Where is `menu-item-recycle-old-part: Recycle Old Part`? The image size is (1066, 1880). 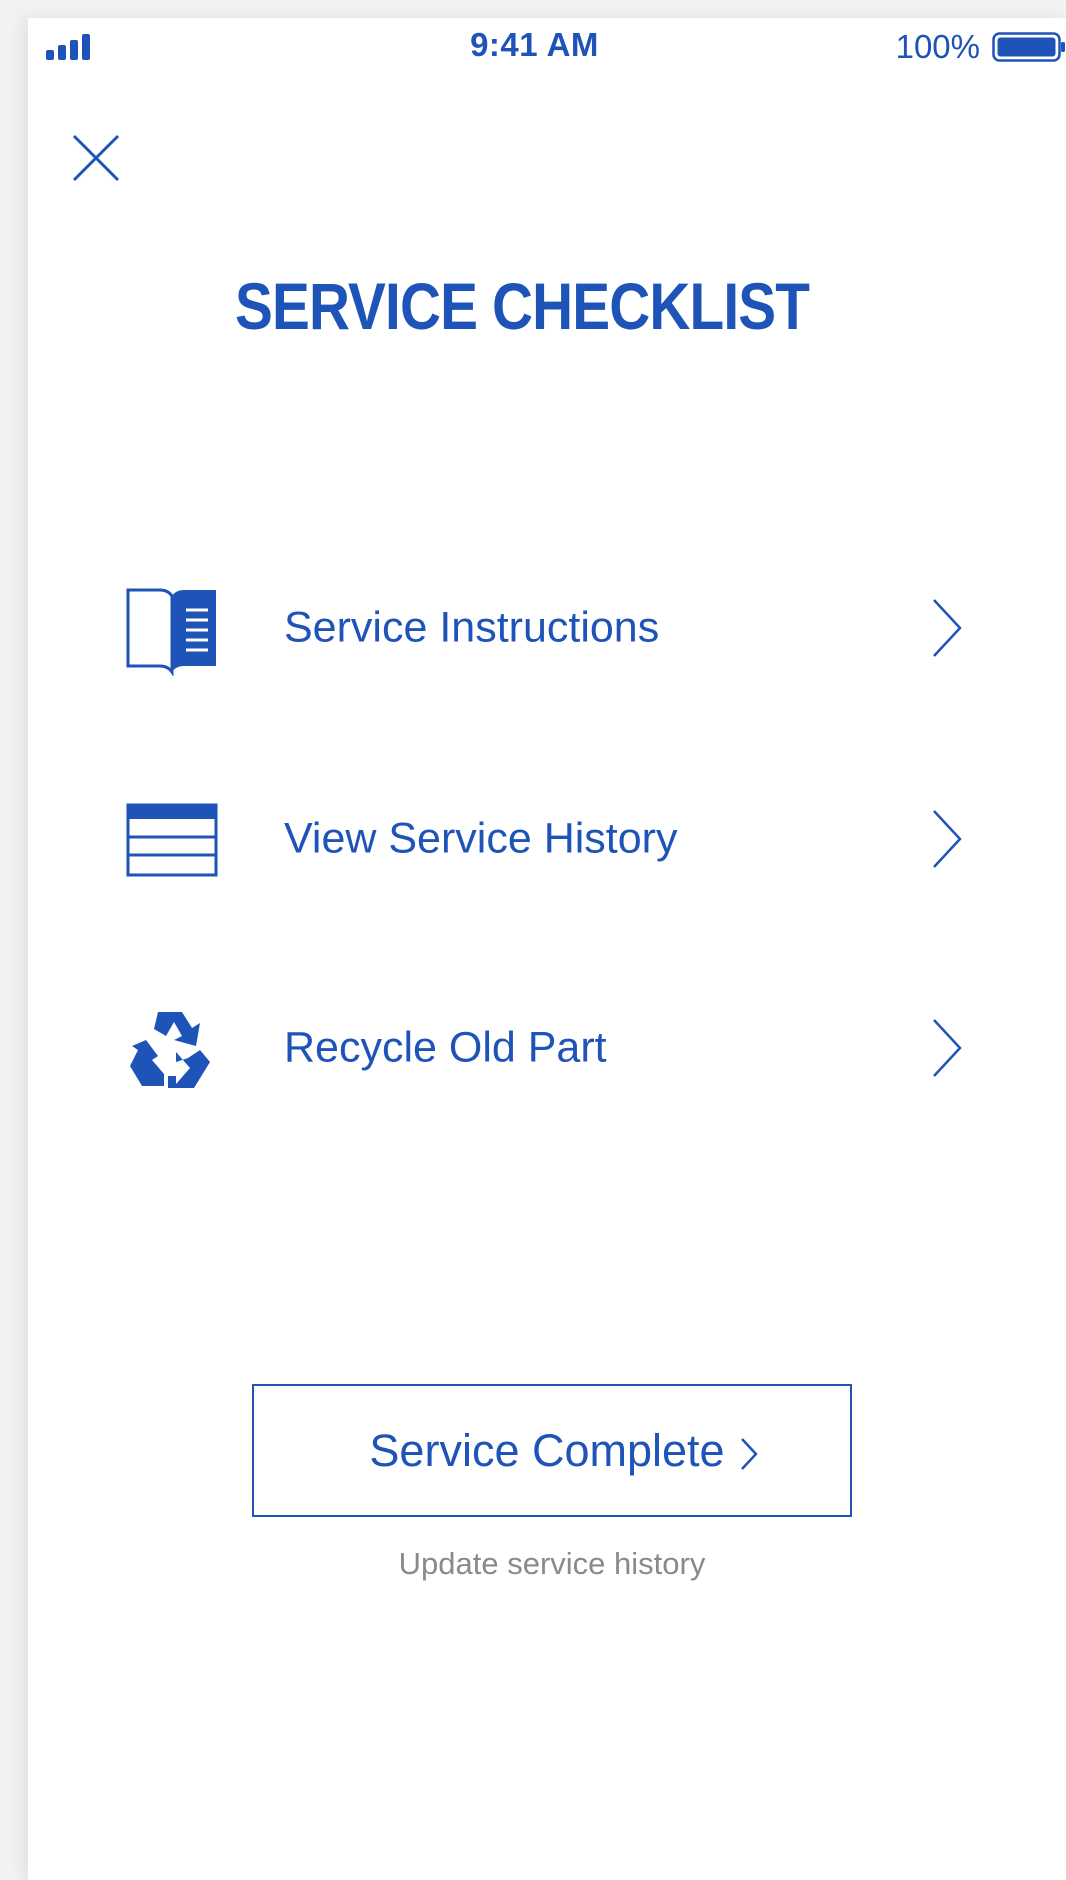
menu-item-recycle-old-part: Recycle Old Part is located at coordinates (564, 1048).